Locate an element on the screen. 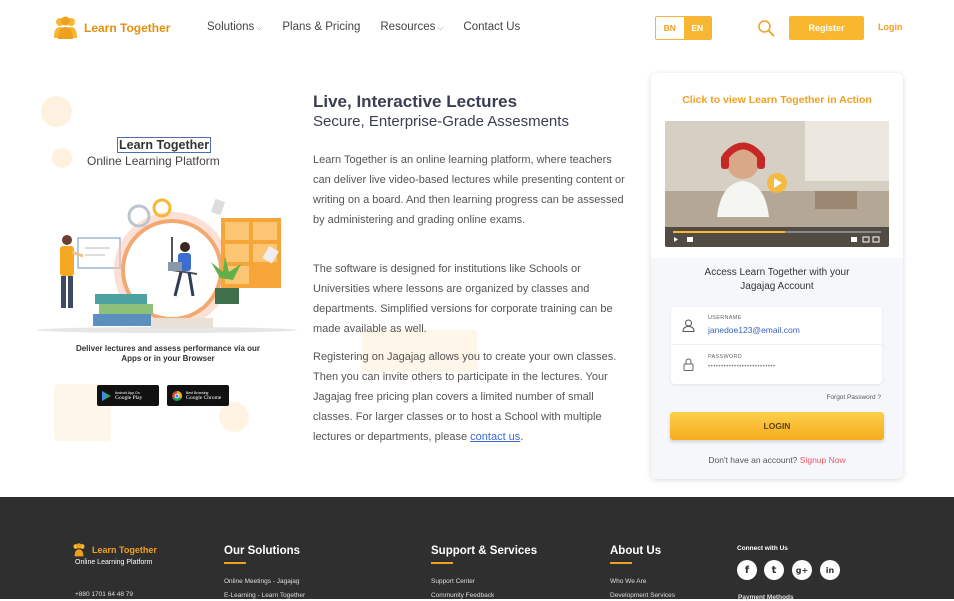 The width and height of the screenshot is (954, 601). access-text-line: Access Learn Together with your is located at coordinates (777, 272).